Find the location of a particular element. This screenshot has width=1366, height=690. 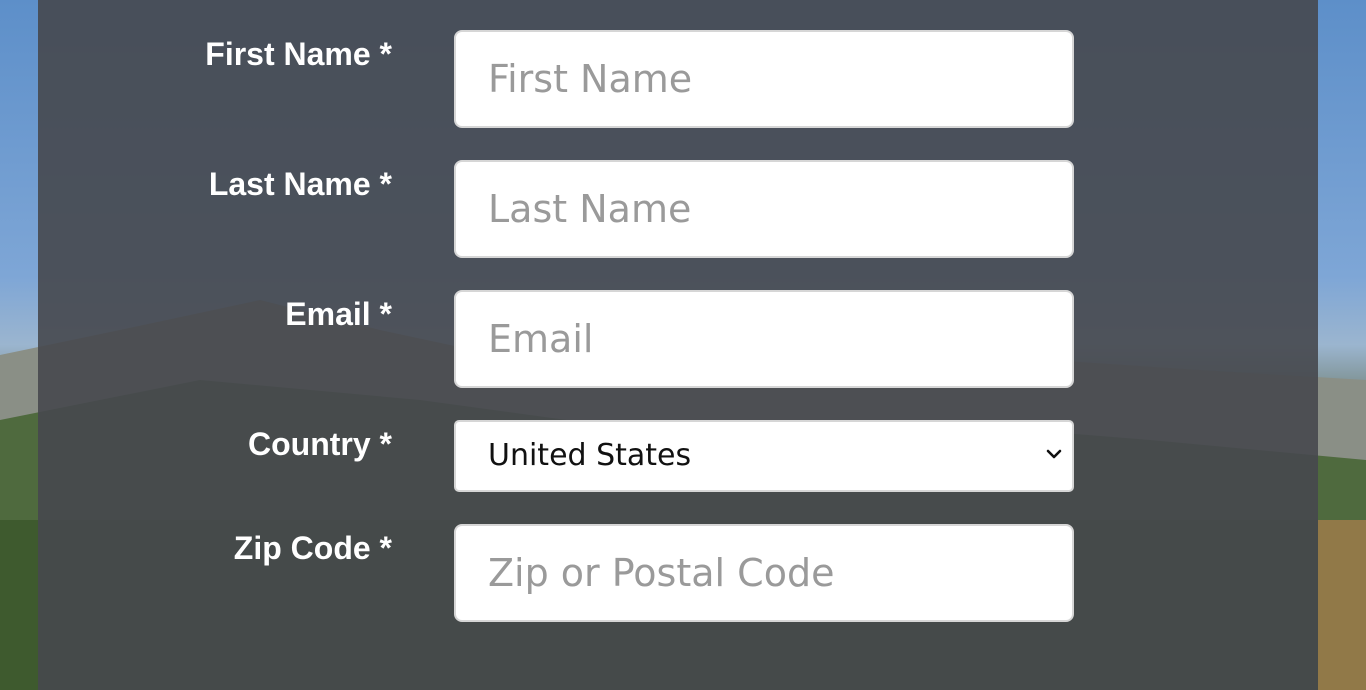

country-select: United States is located at coordinates (764, 456).